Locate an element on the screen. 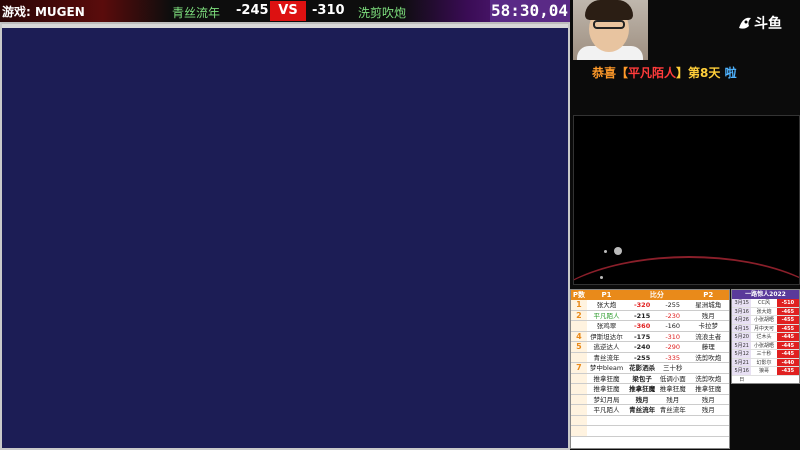 Image resolution: width=800 pixels, height=450 pixels. header-score: 比分 is located at coordinates (656, 295).